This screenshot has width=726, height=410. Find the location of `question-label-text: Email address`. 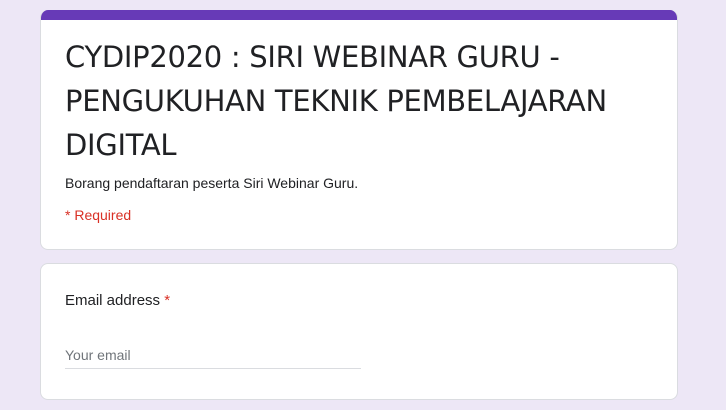

question-label-text: Email address is located at coordinates (113, 300).